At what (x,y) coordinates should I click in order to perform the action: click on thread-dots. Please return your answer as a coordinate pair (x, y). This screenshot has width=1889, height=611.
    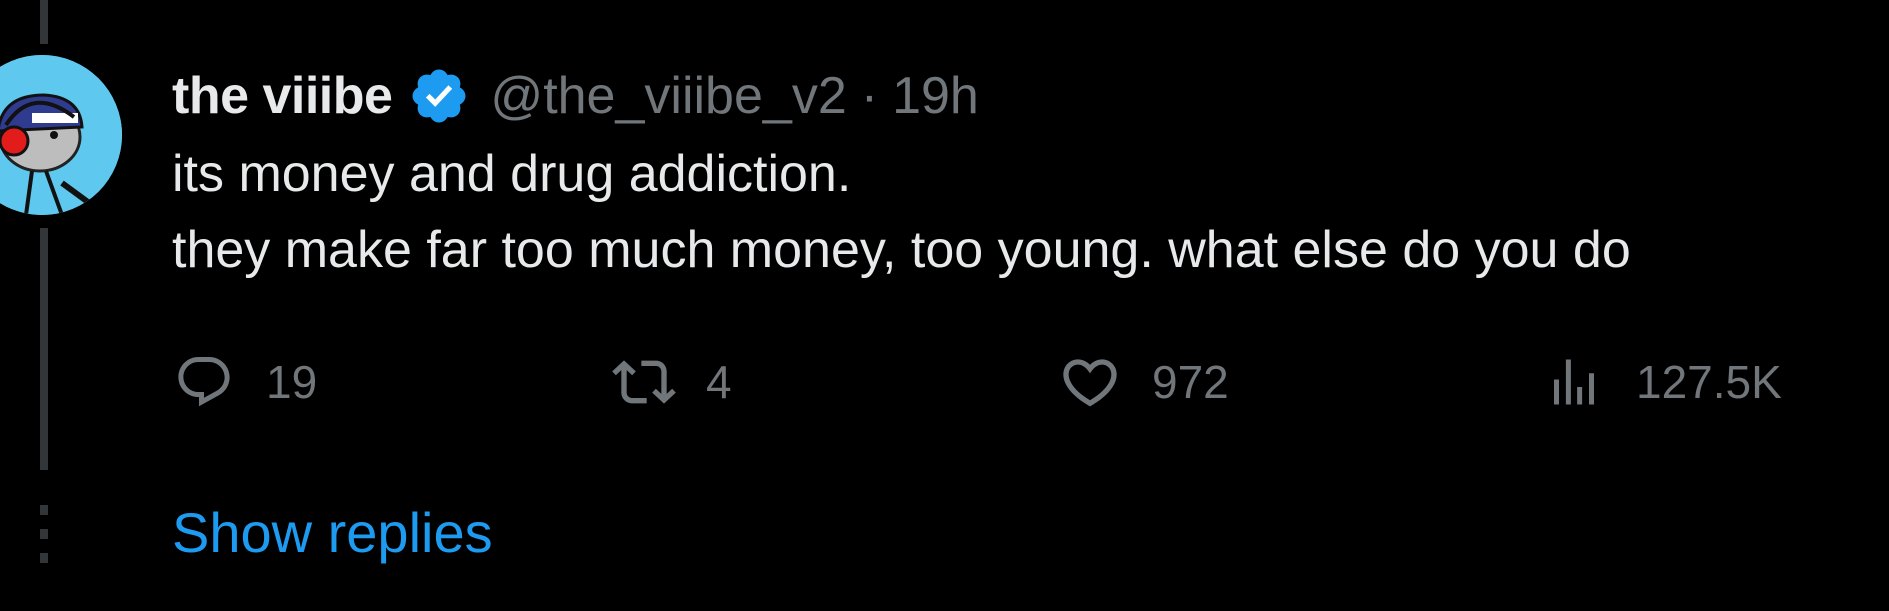
    Looking at the image, I should click on (44, 540).